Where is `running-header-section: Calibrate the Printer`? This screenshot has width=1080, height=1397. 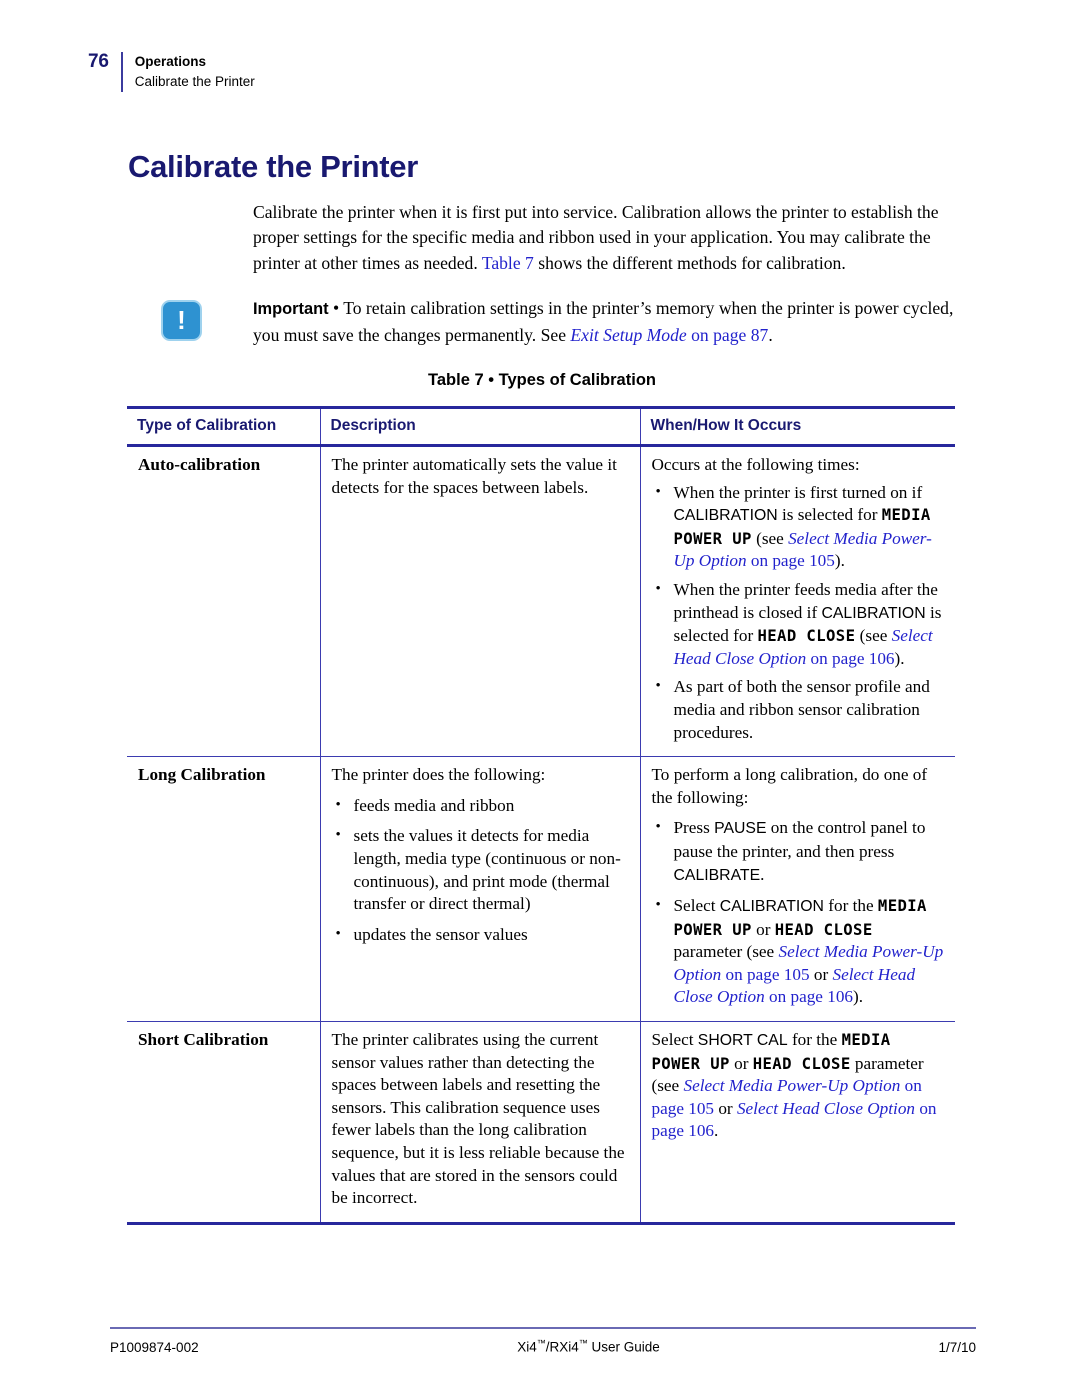
running-header-section: Calibrate the Printer is located at coordinates (194, 81).